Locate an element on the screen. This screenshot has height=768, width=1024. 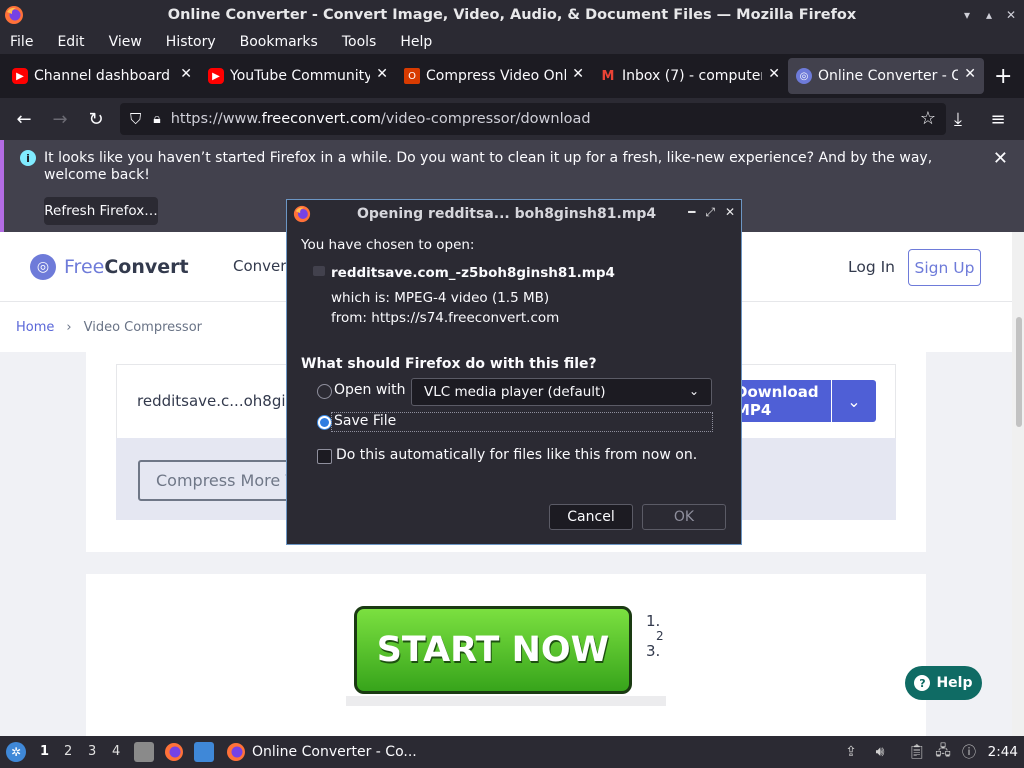
dialog-title: Opening redditsa... boh8ginsh81.mp4 is located at coordinates (507, 214).